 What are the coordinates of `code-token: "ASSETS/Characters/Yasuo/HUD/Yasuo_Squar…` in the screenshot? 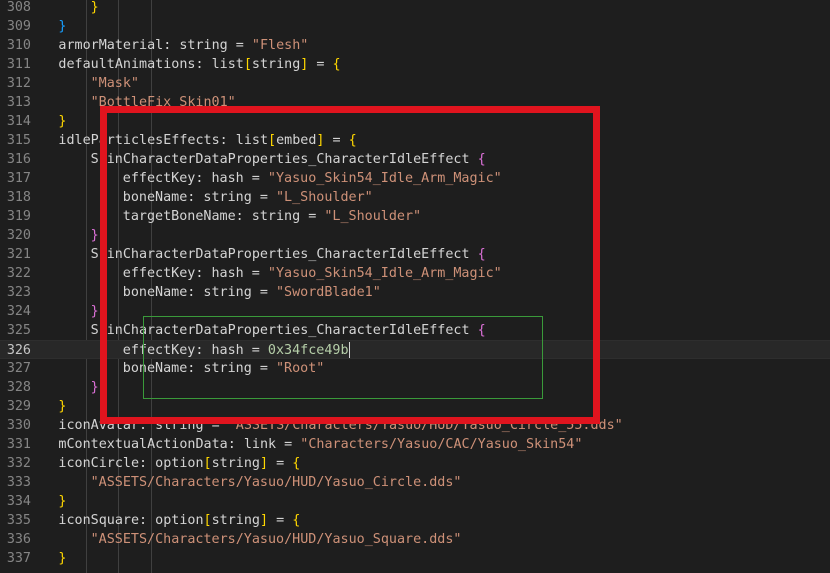 It's located at (276, 539).